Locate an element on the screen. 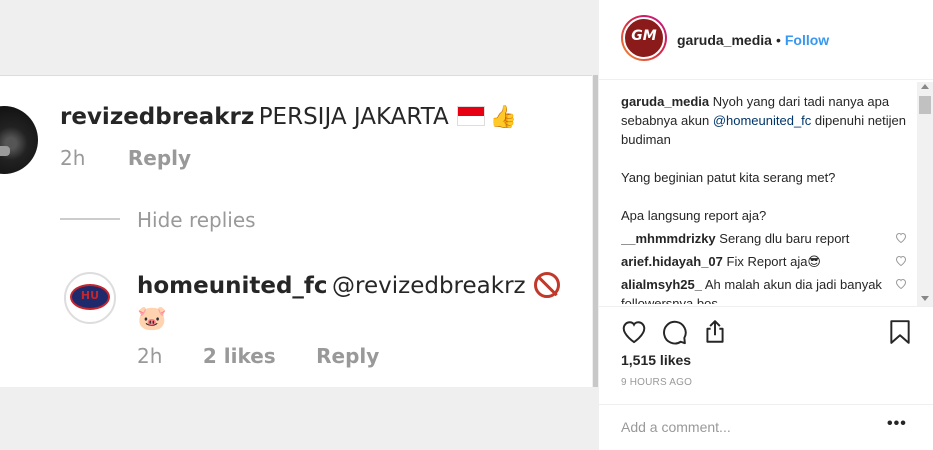 The image size is (933, 450). comment-2-likes: 2 likes is located at coordinates (239, 356).